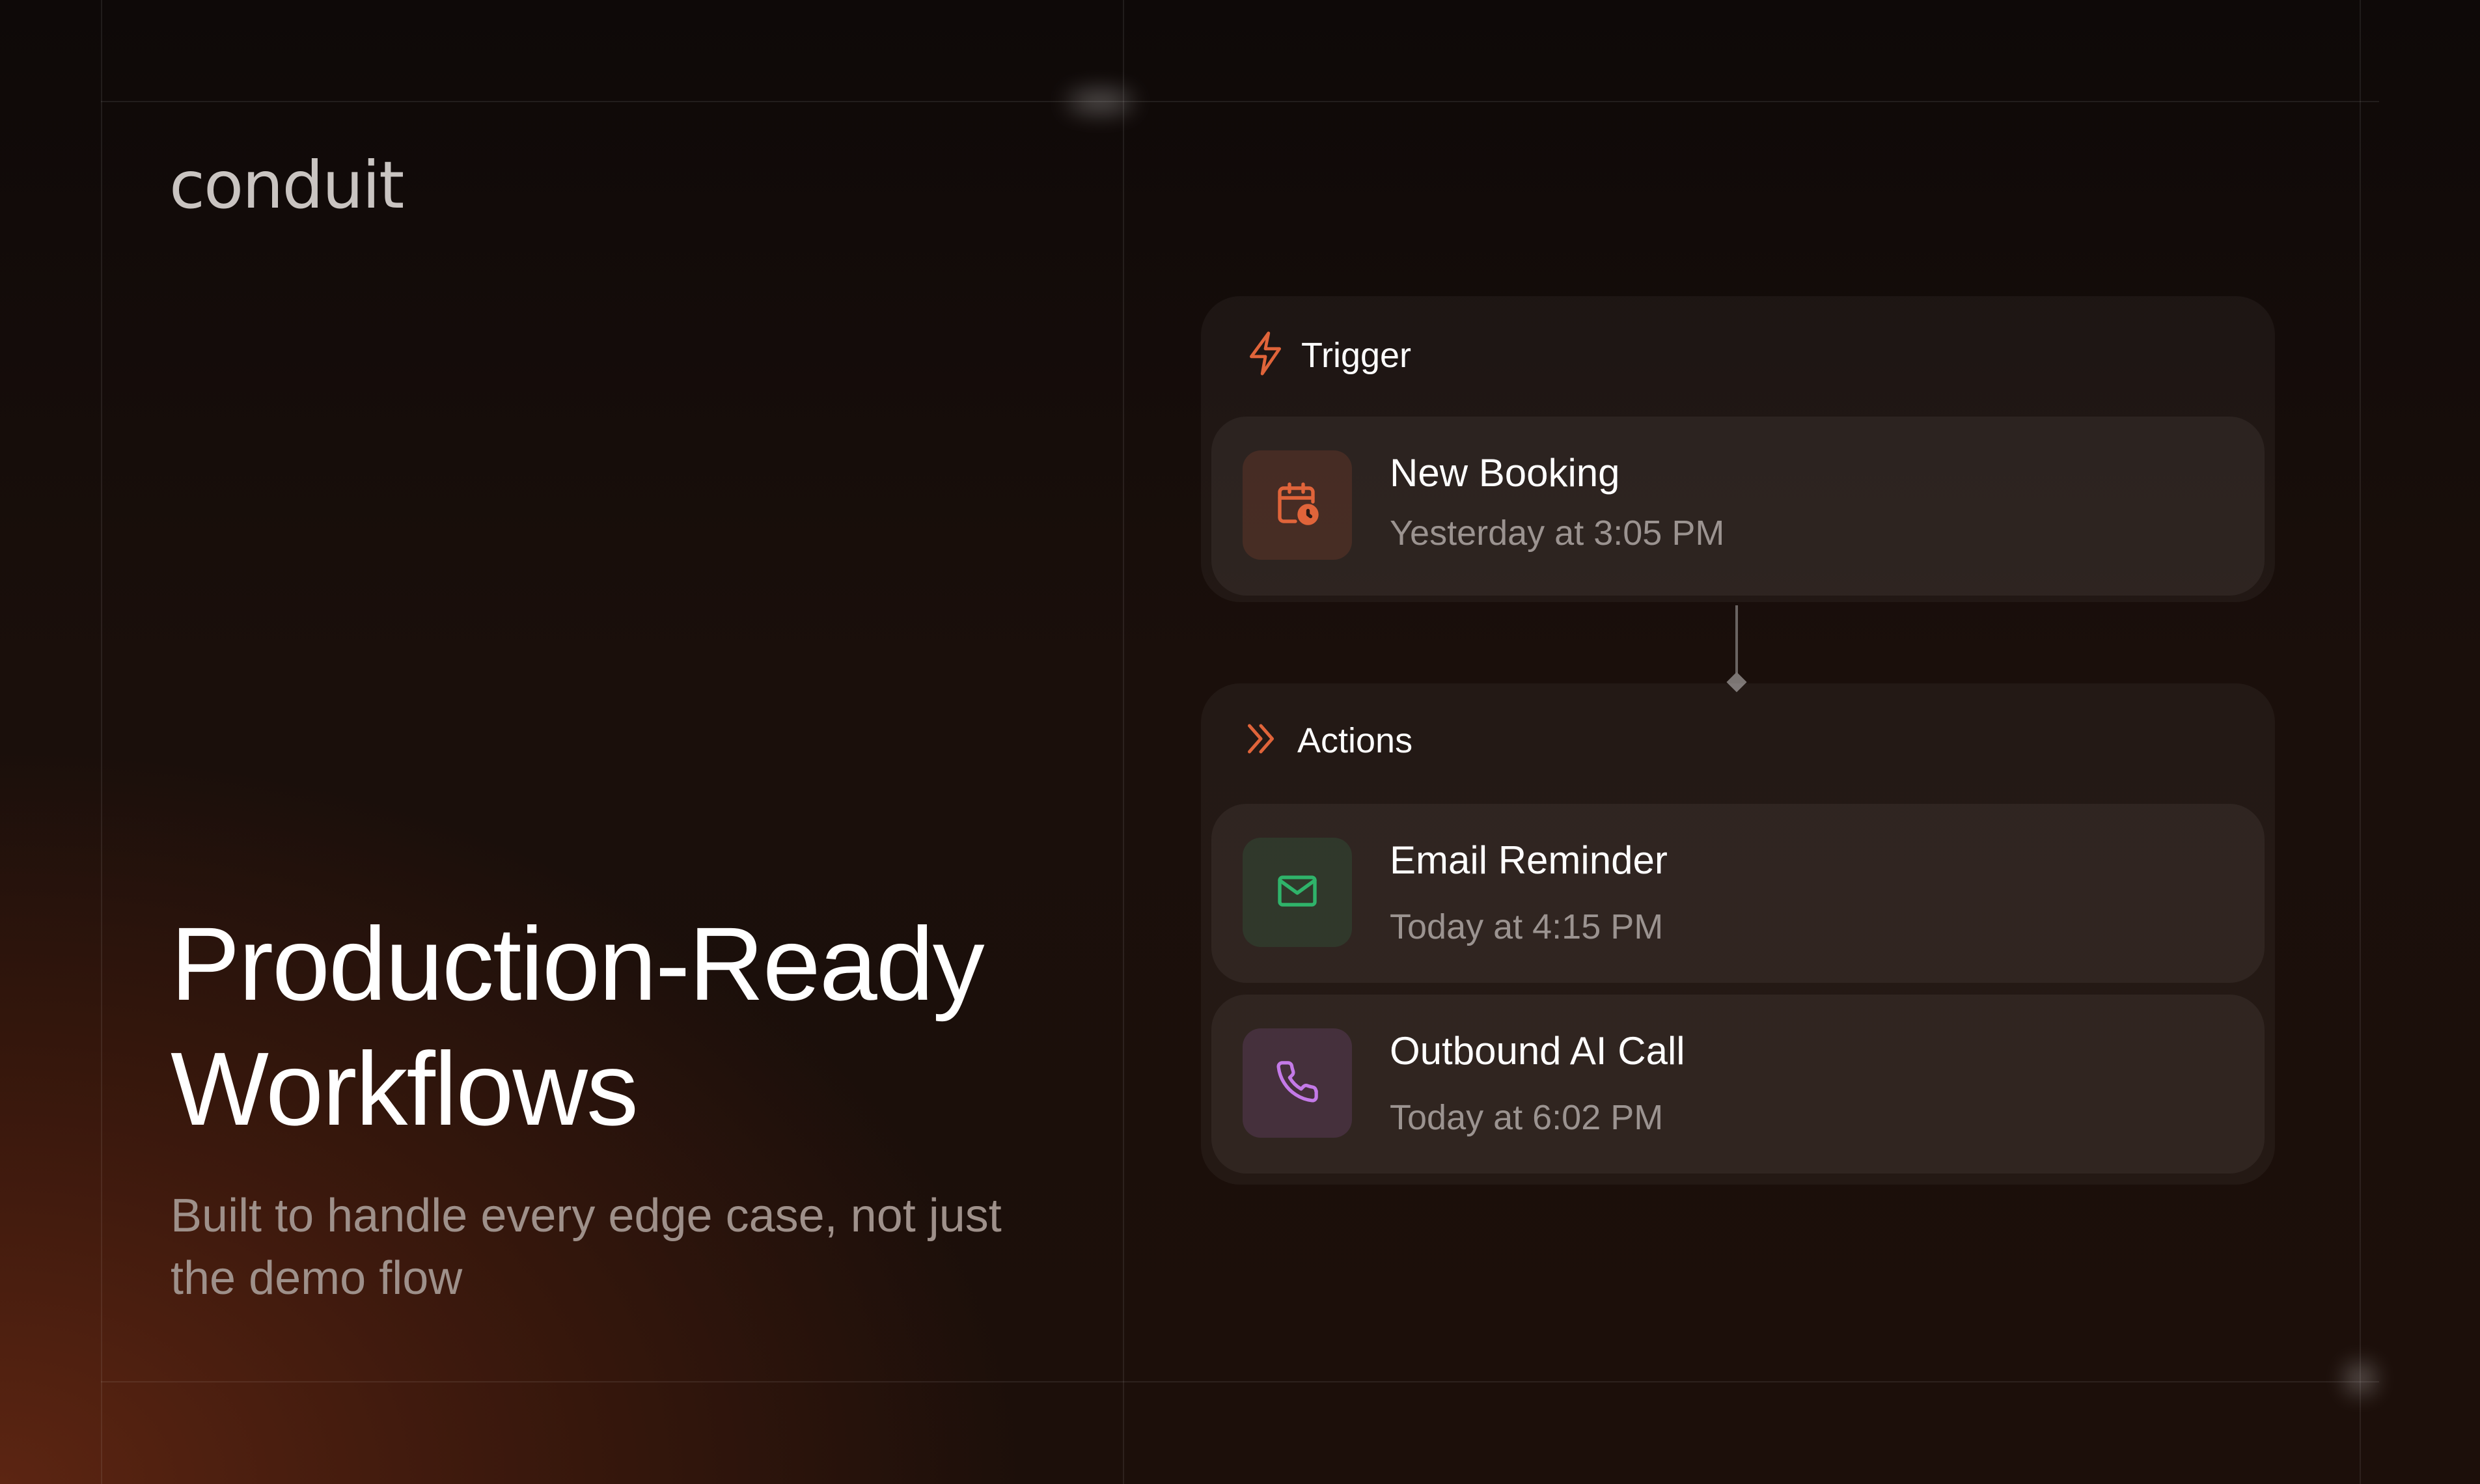 This screenshot has width=2480, height=1484. I want to click on frame-line-center, so click(1123, 742).